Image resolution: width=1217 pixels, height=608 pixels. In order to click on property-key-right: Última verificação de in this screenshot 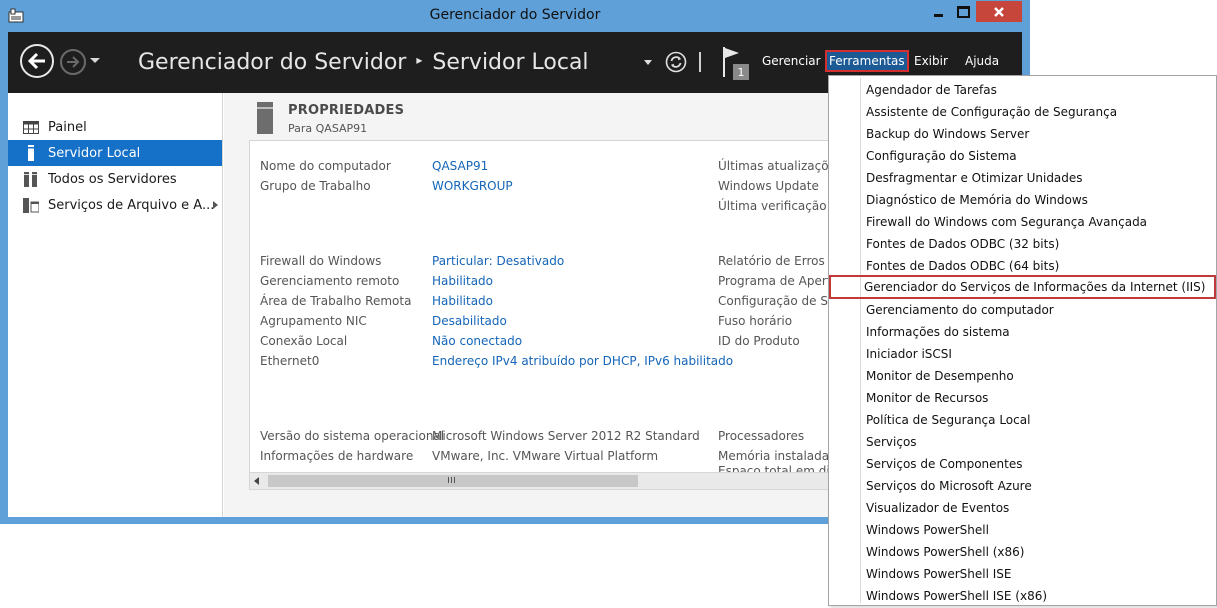, I will do `click(782, 206)`.